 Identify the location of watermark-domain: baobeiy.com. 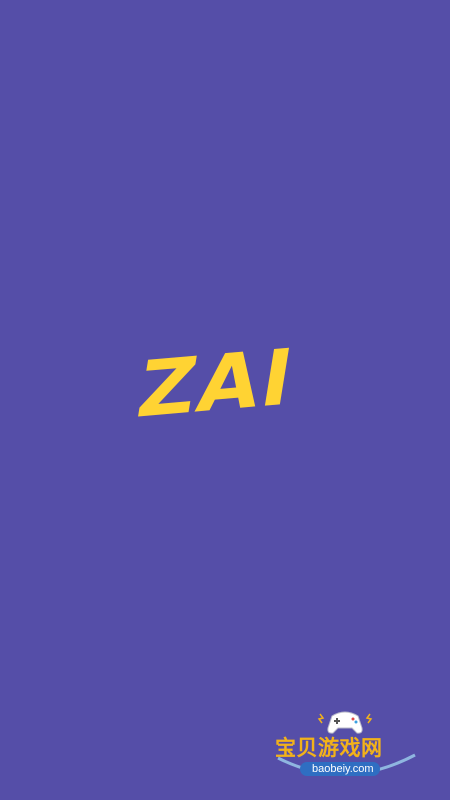
(343, 769).